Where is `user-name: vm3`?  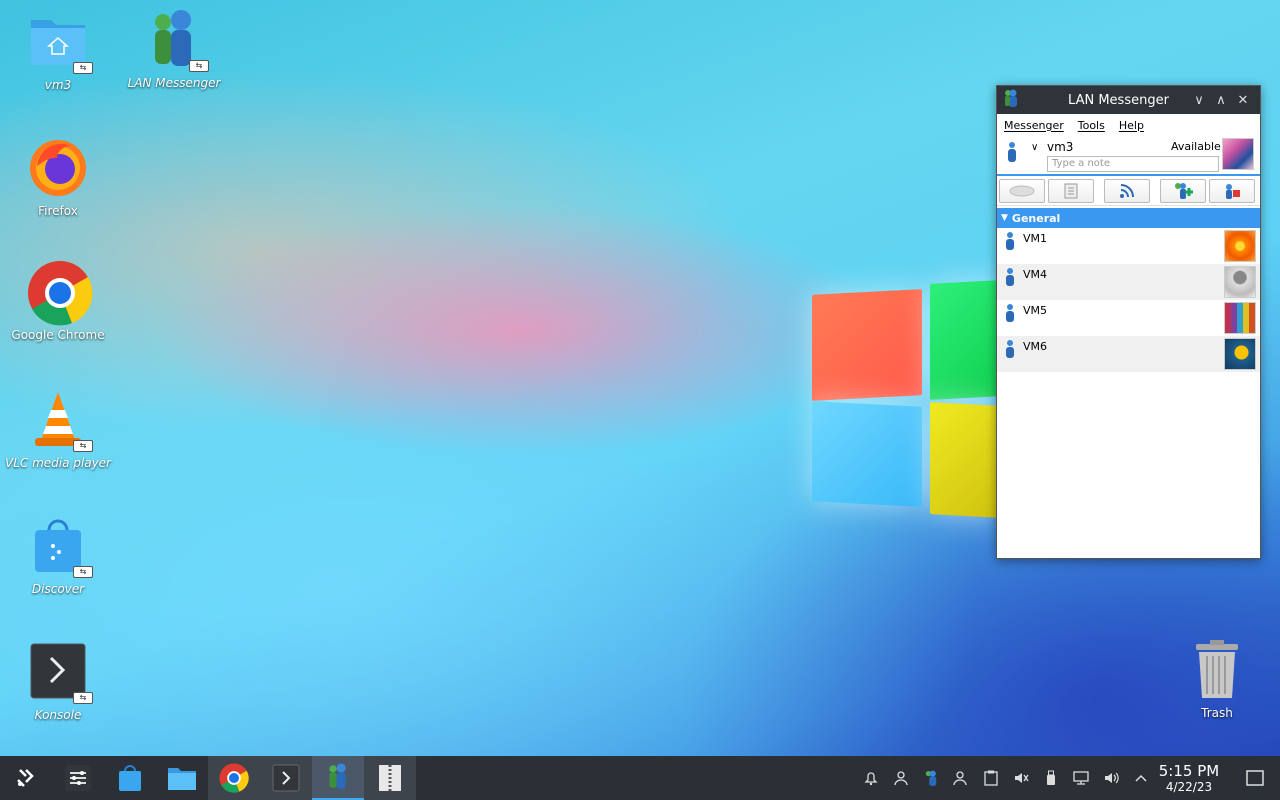 user-name: vm3 is located at coordinates (1060, 147).